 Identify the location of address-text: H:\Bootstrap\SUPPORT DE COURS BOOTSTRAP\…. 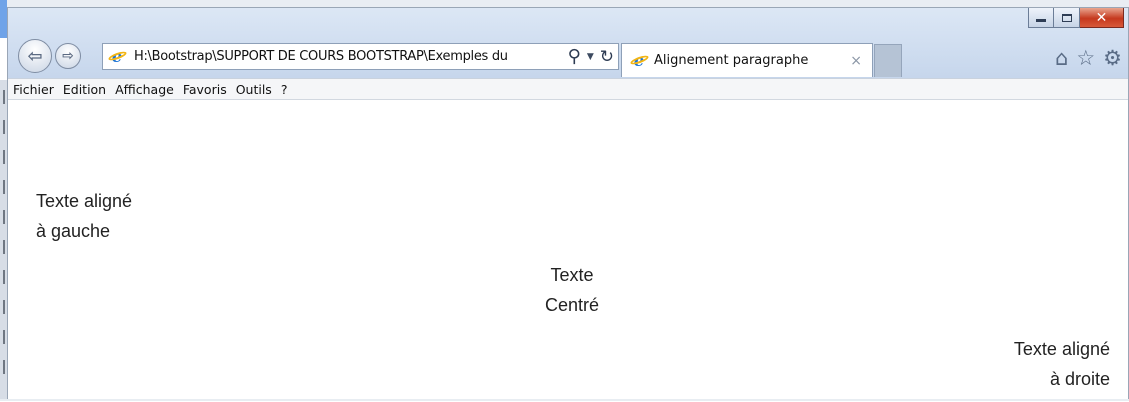
(329, 56).